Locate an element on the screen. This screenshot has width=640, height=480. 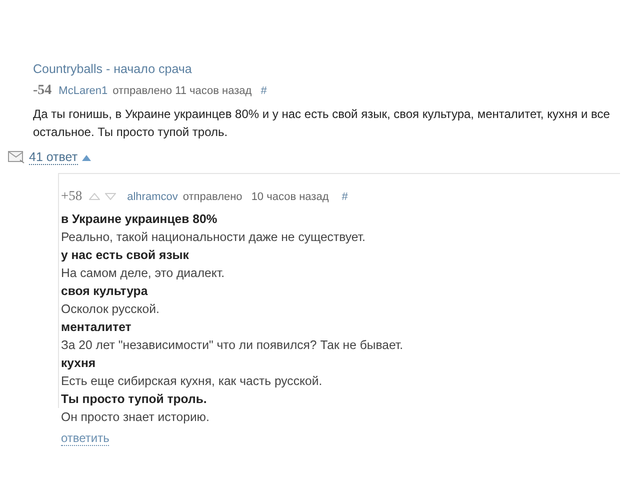
quoted-text: кухня is located at coordinates (79, 363).